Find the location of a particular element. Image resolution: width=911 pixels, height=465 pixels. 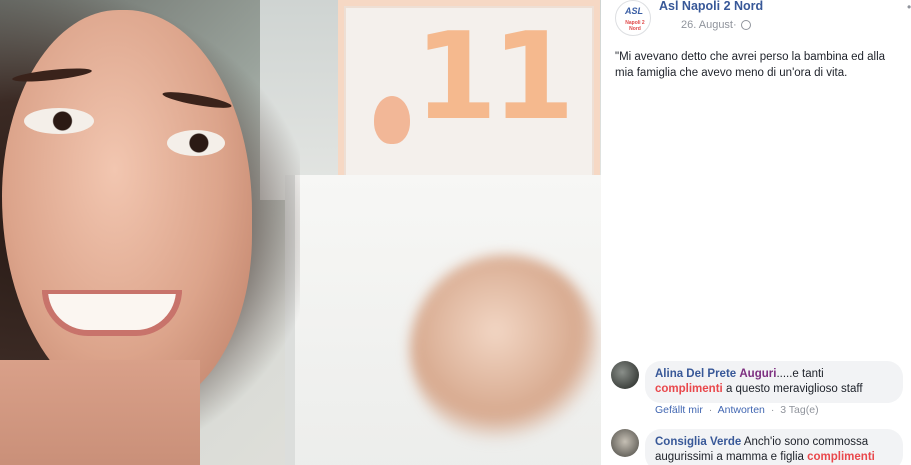

page-name-link: Asl Napoli 2 Nord is located at coordinates (711, 6).